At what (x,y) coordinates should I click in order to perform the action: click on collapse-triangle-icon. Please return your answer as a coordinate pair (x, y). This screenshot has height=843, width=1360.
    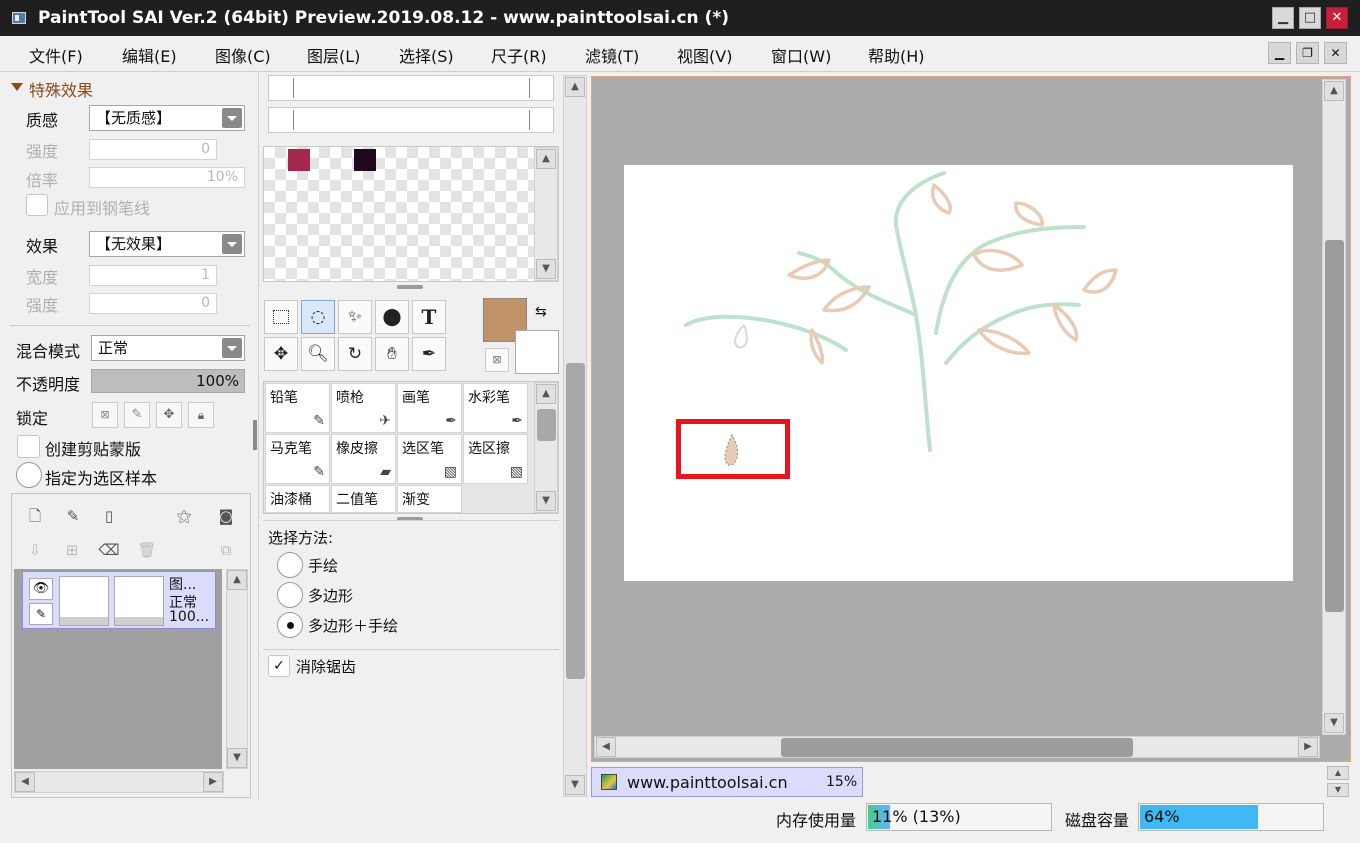
    Looking at the image, I should click on (17, 87).